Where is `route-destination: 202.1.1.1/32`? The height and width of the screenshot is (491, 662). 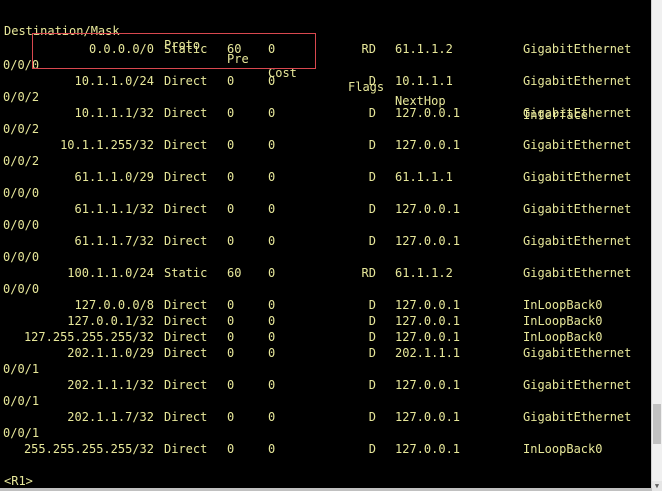 route-destination: 202.1.1.1/32 is located at coordinates (110, 385).